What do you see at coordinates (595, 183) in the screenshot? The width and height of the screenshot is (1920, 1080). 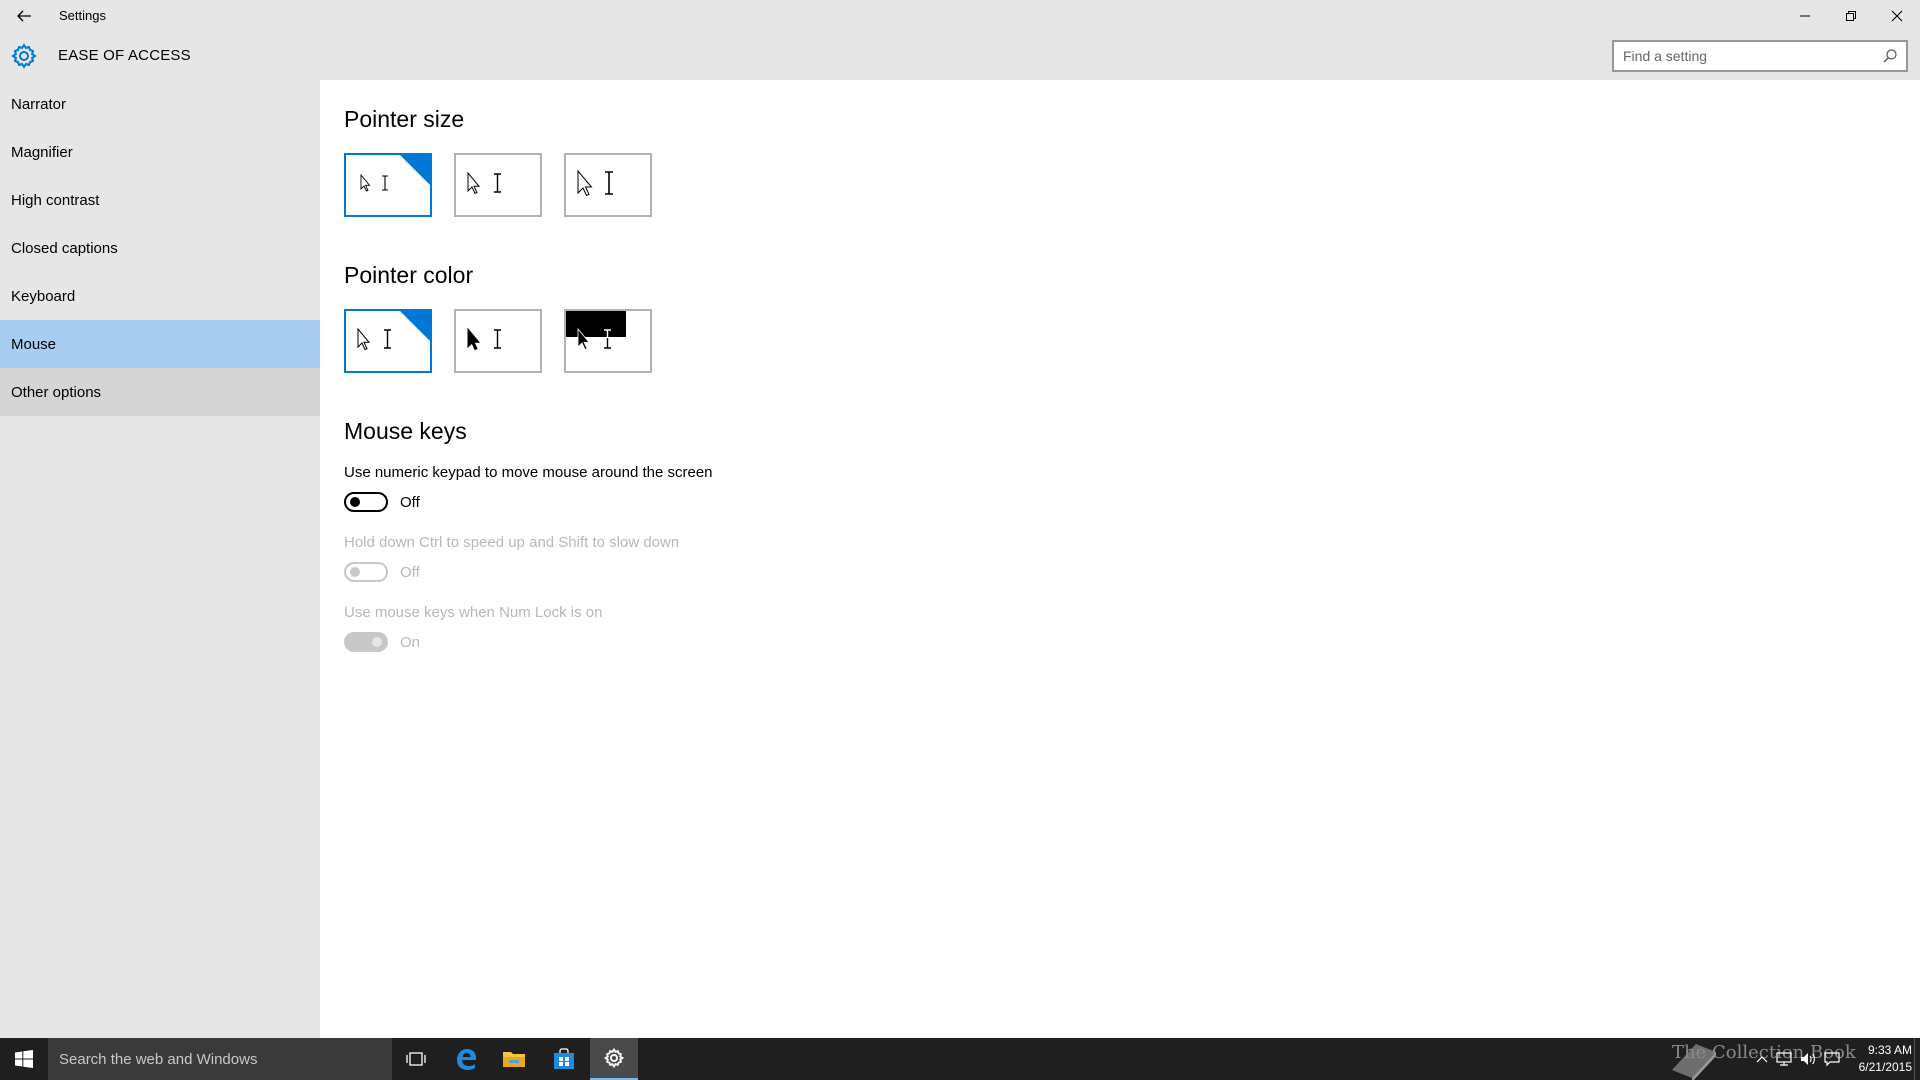 I see `large-pointer-icon` at bounding box center [595, 183].